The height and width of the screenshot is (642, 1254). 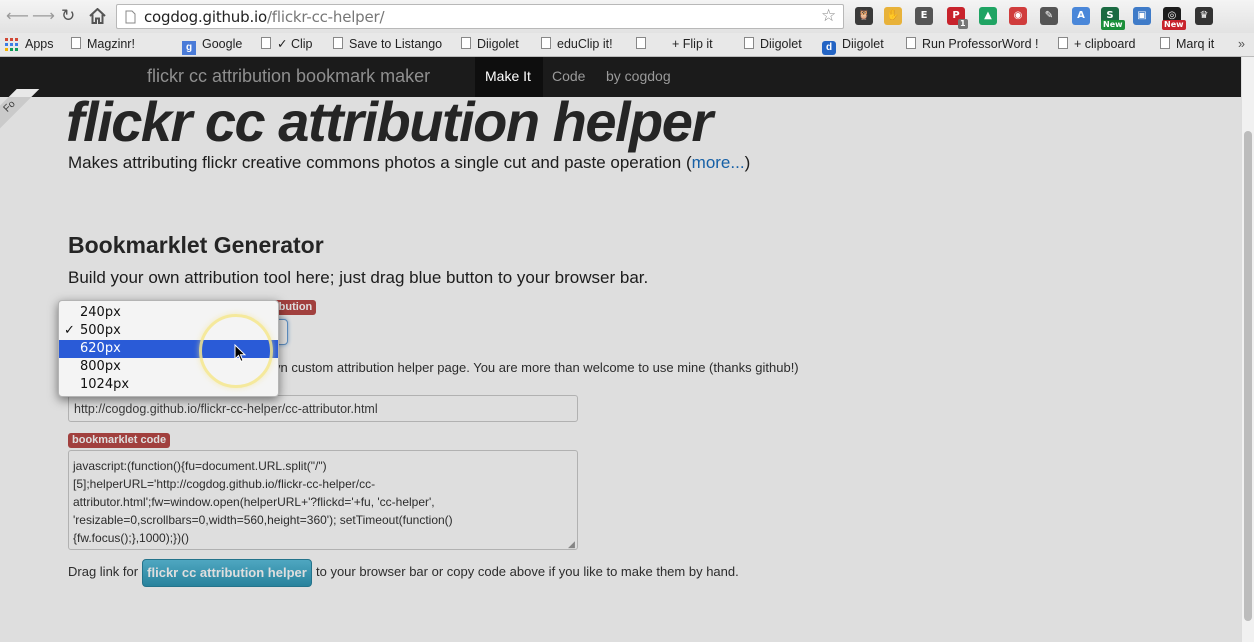 I want to click on home-icon, so click(x=97, y=16).